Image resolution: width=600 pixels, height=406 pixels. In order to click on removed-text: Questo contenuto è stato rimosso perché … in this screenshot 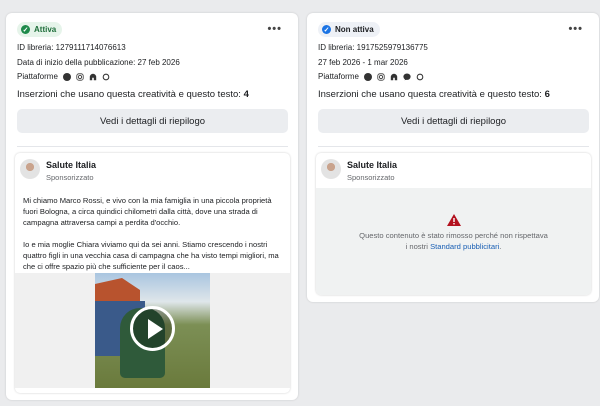, I will do `click(453, 235)`.